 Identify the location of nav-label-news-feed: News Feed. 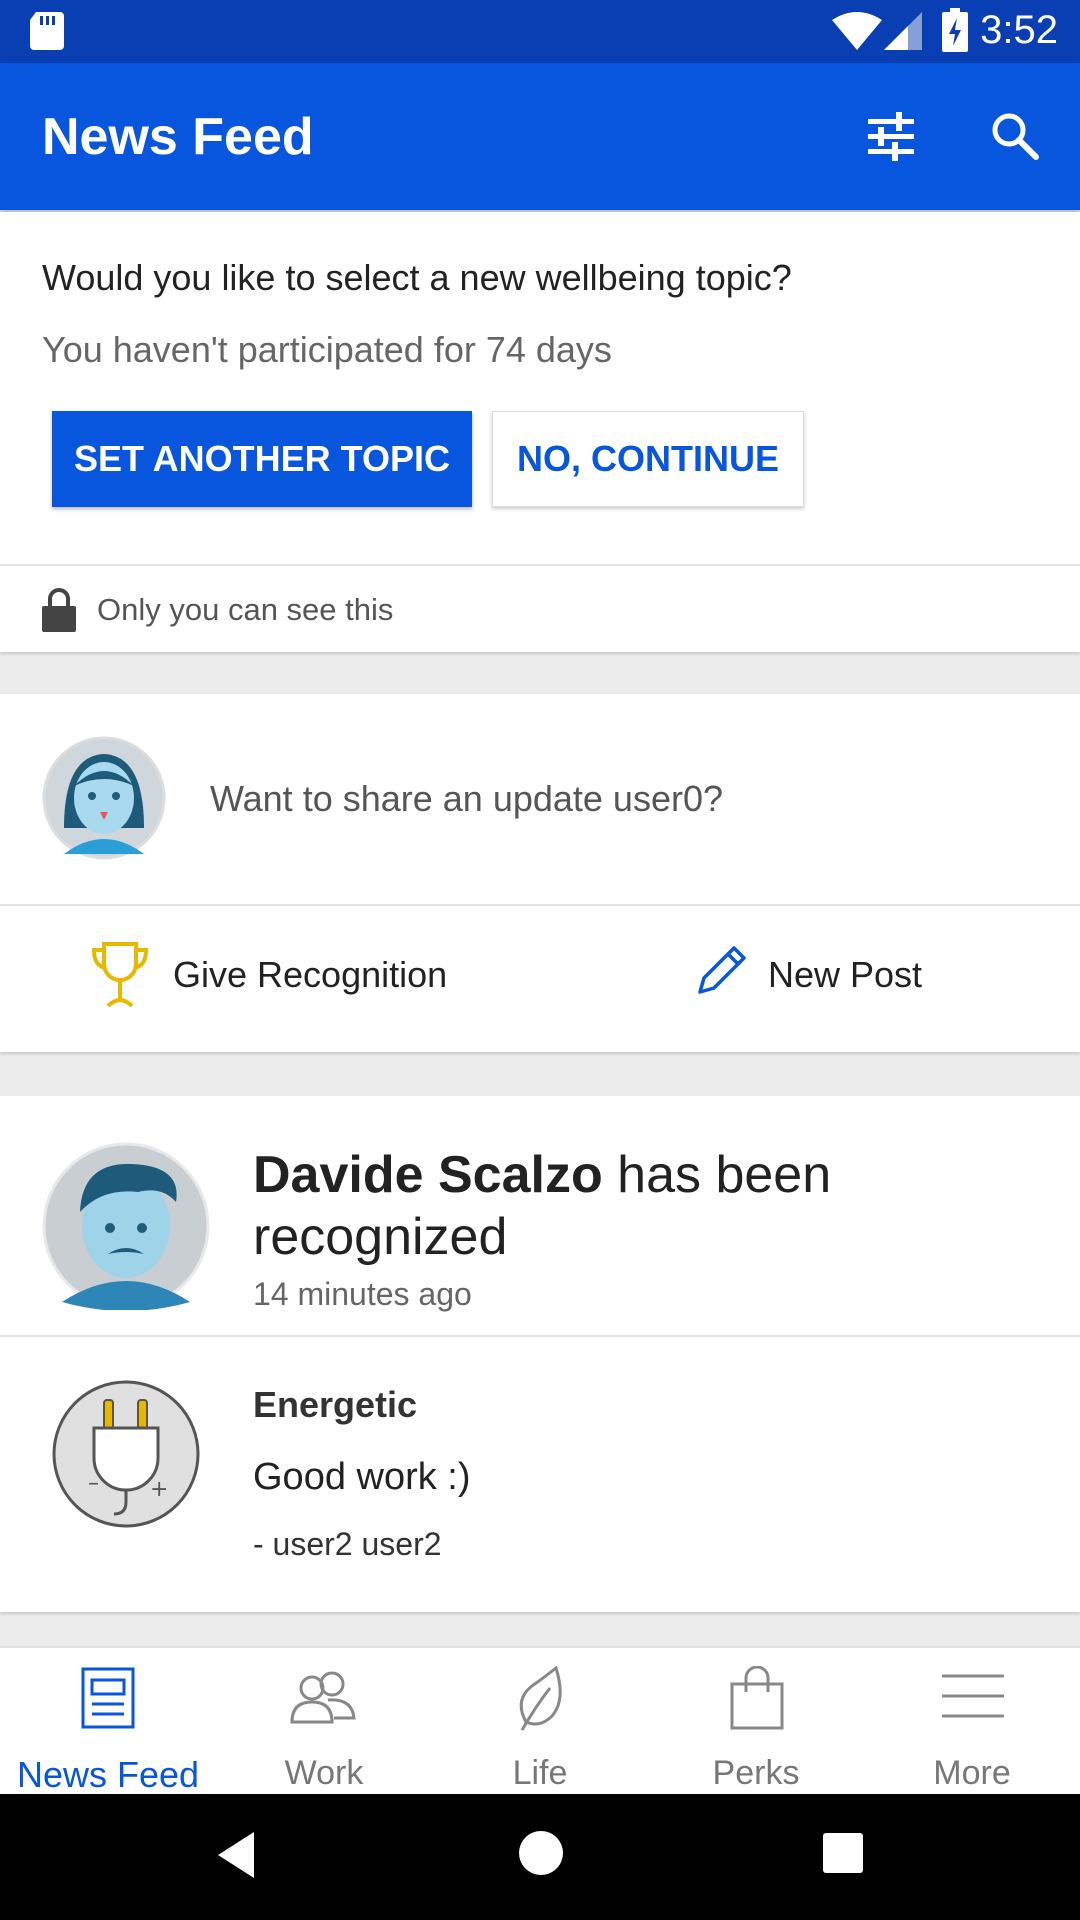
(108, 1774).